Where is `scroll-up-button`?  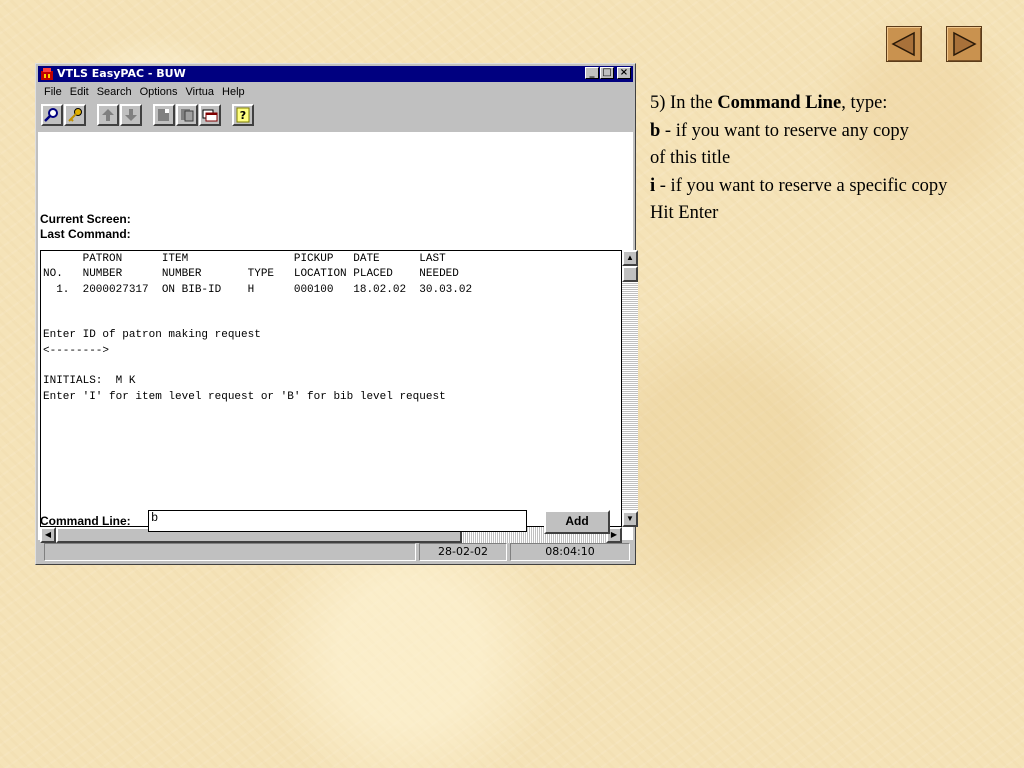 scroll-up-button is located at coordinates (108, 115).